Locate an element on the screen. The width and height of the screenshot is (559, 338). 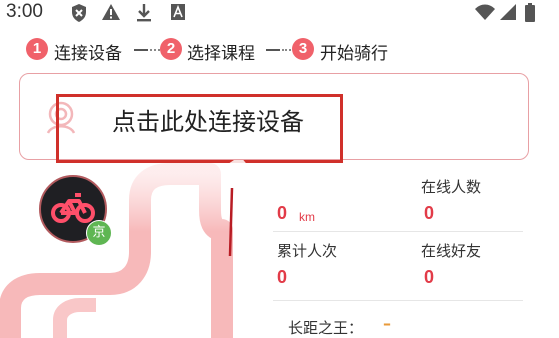
step-2-number: 2 is located at coordinates (171, 49).